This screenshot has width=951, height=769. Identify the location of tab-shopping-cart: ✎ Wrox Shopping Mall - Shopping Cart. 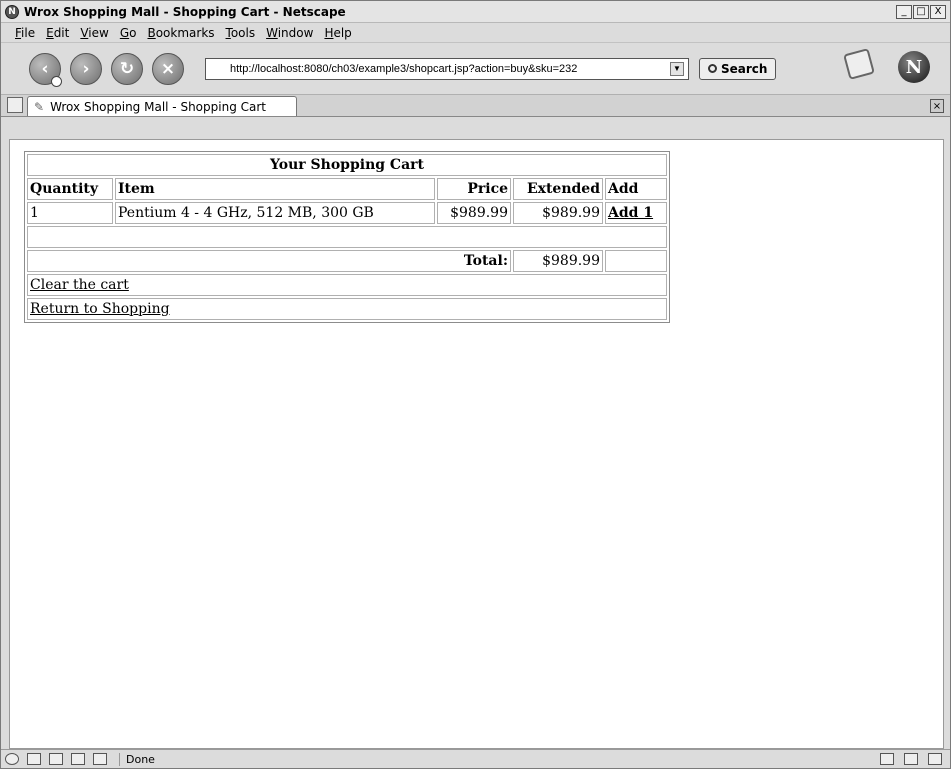
(162, 106).